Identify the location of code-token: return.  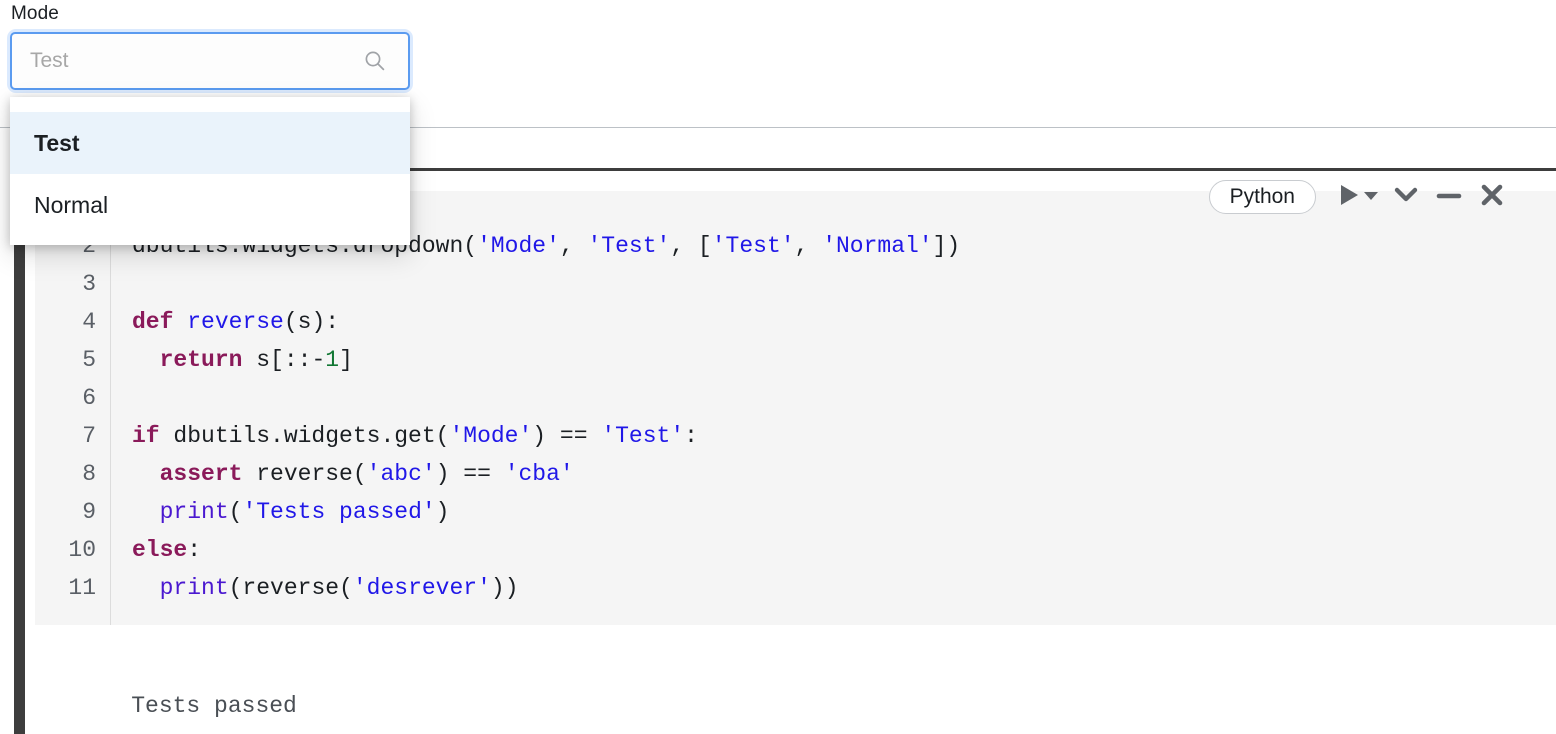
(201, 360).